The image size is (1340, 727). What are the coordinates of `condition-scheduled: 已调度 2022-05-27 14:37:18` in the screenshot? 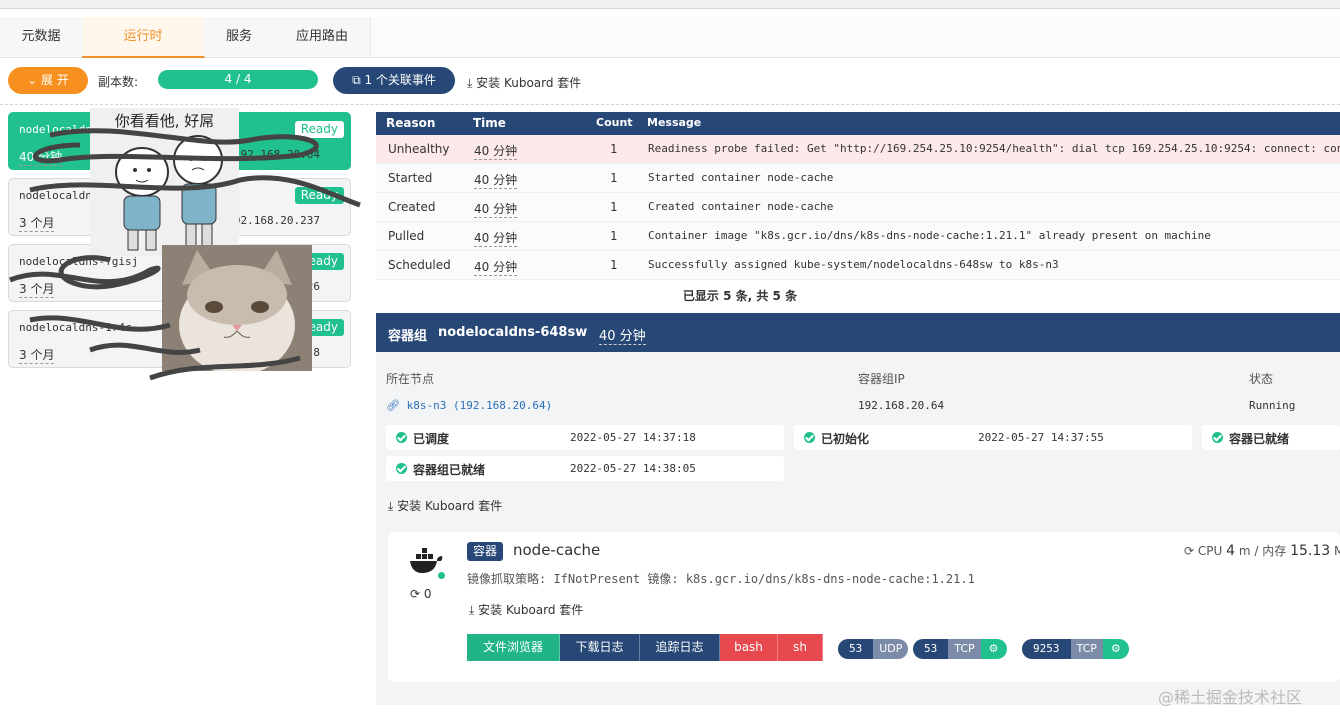 It's located at (585, 437).